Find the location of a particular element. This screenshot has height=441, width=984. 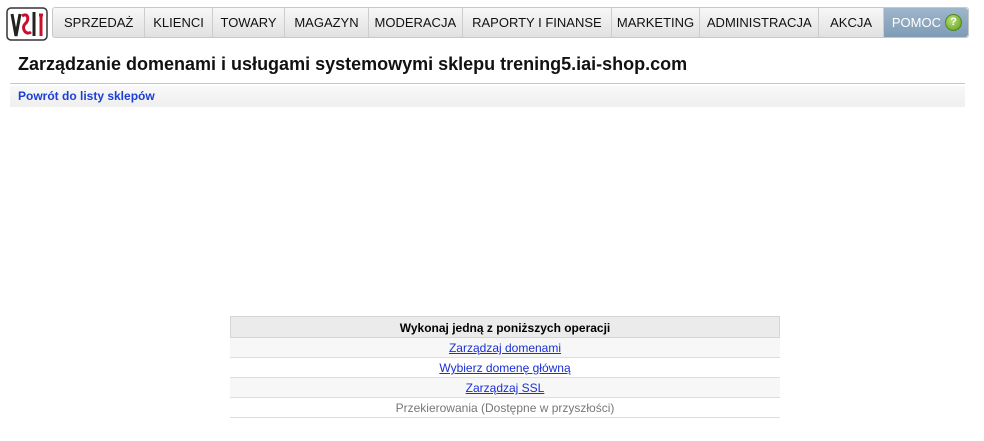

logo-icon is located at coordinates (27, 24).